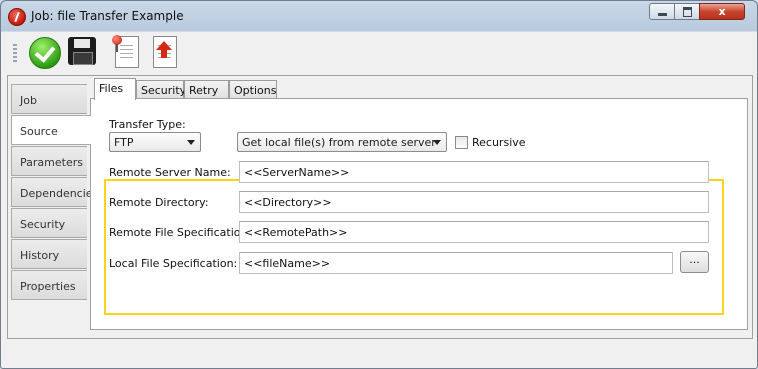 The width and height of the screenshot is (758, 369). I want to click on window-title: Job: file Transfer Example, so click(107, 16).